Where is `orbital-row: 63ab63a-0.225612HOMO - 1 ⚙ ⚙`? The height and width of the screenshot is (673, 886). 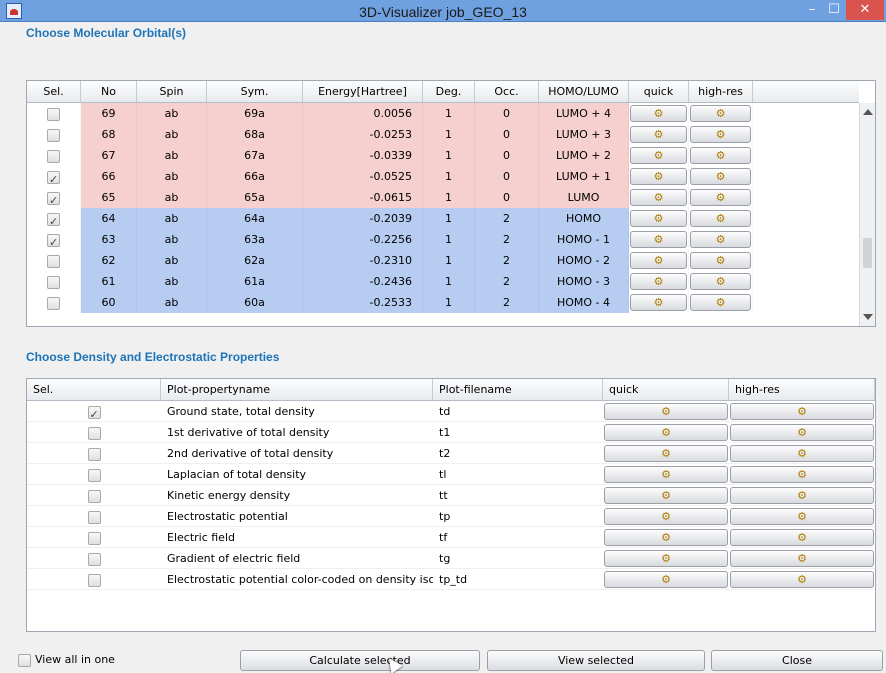 orbital-row: 63ab63a-0.225612HOMO - 1 ⚙ ⚙ is located at coordinates (443, 241).